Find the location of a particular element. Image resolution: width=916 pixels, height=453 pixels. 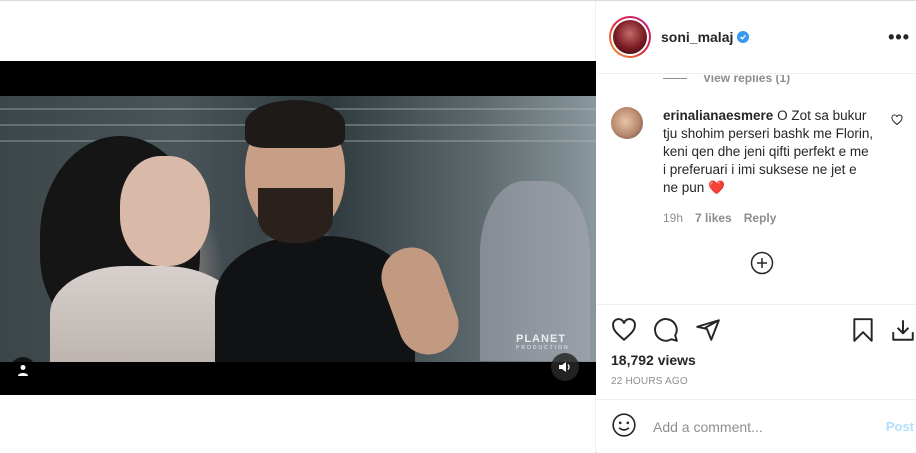

avatar-image is located at coordinates (630, 37).